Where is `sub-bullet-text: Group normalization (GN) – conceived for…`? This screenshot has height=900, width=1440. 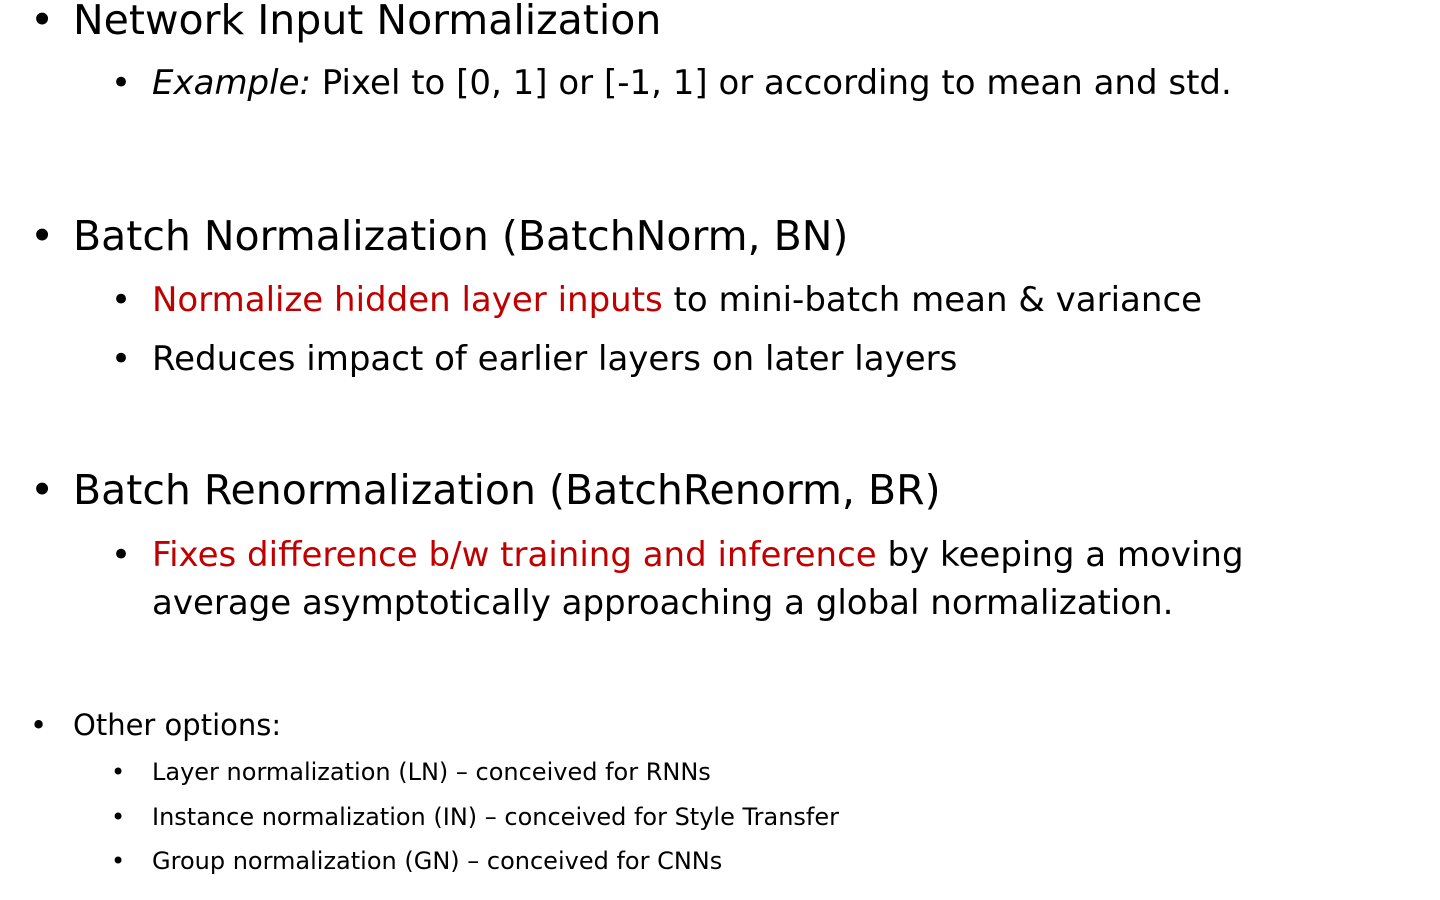
sub-bullet-text: Group normalization (GN) – conceived for… is located at coordinates (437, 861).